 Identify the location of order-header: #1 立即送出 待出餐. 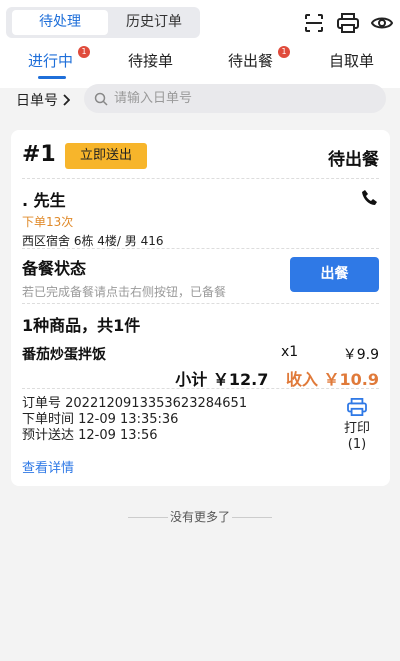
(200, 156).